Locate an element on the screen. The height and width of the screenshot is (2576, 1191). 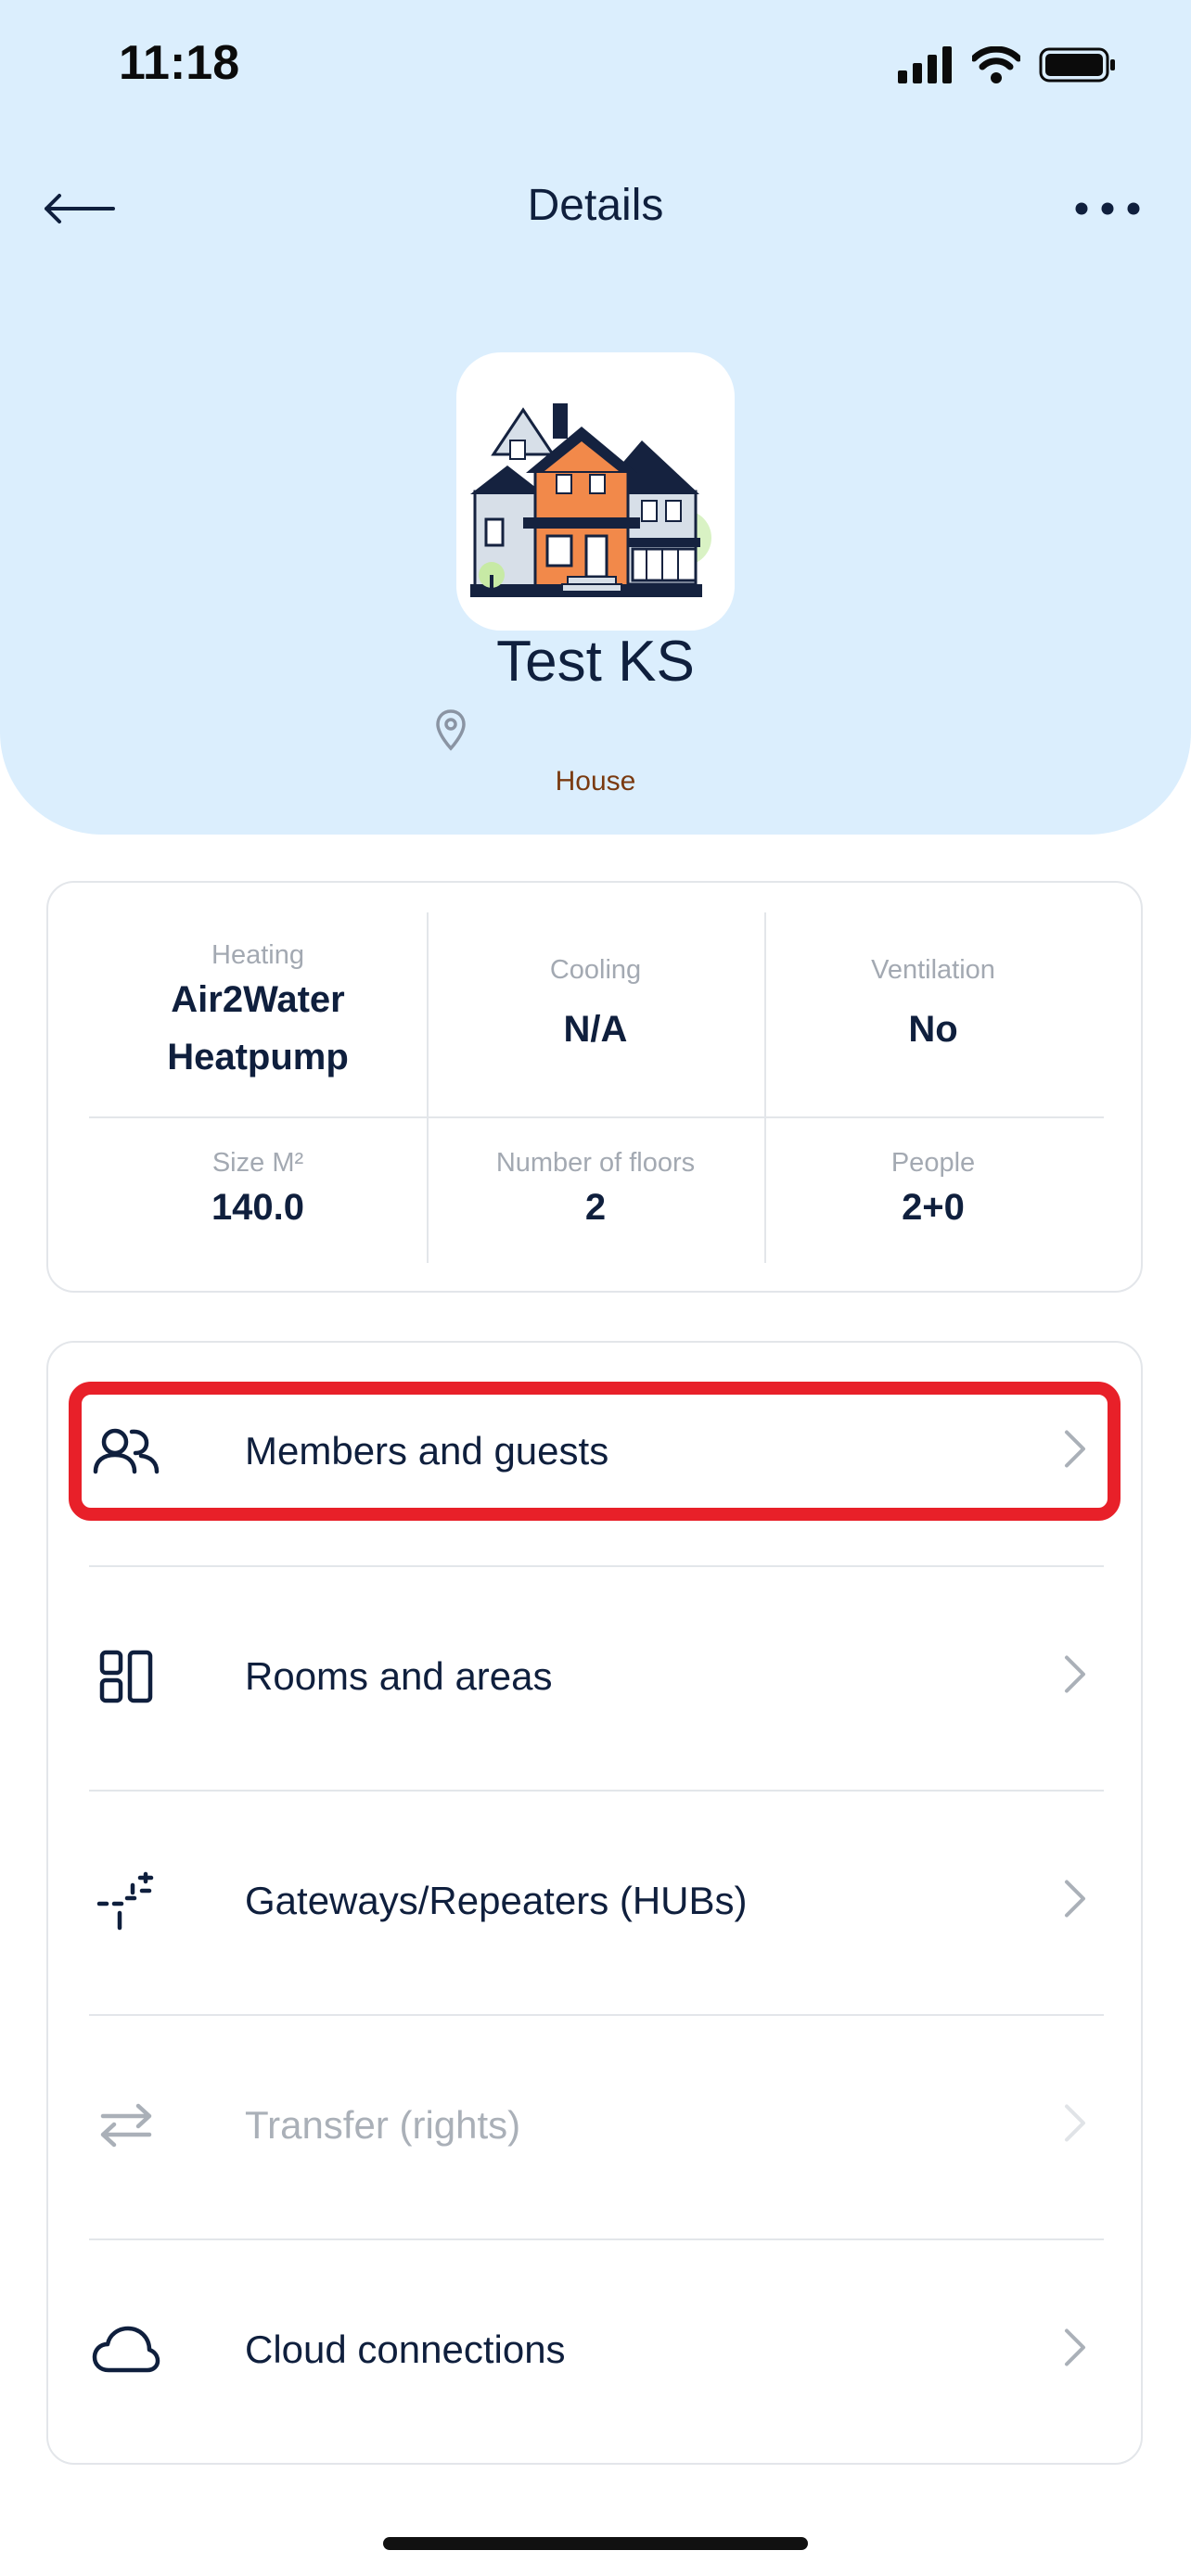
home-indicator is located at coordinates (595, 2543).